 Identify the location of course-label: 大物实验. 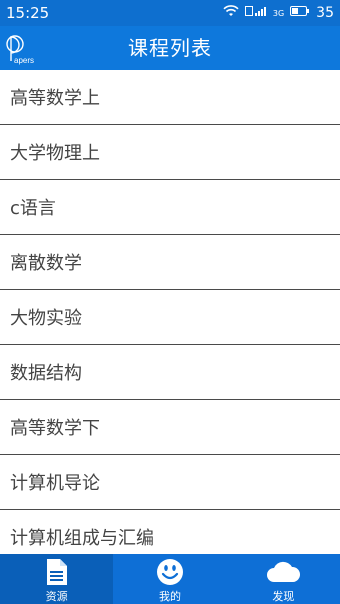
(46, 318).